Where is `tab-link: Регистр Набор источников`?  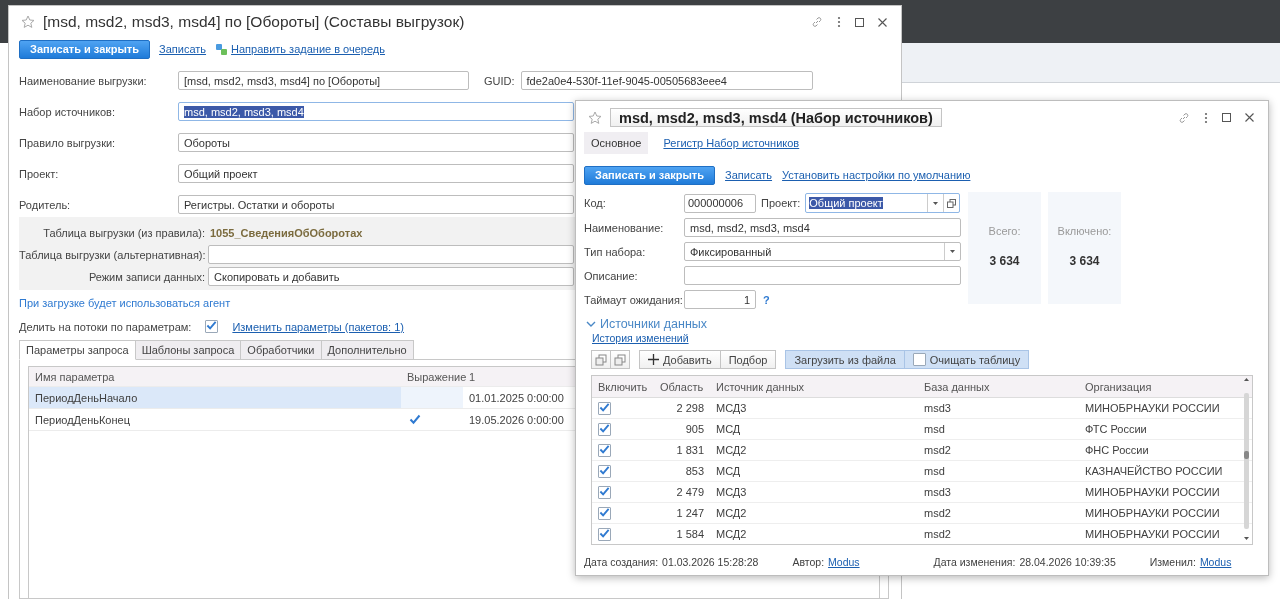 tab-link: Регистр Набор источников is located at coordinates (731, 143).